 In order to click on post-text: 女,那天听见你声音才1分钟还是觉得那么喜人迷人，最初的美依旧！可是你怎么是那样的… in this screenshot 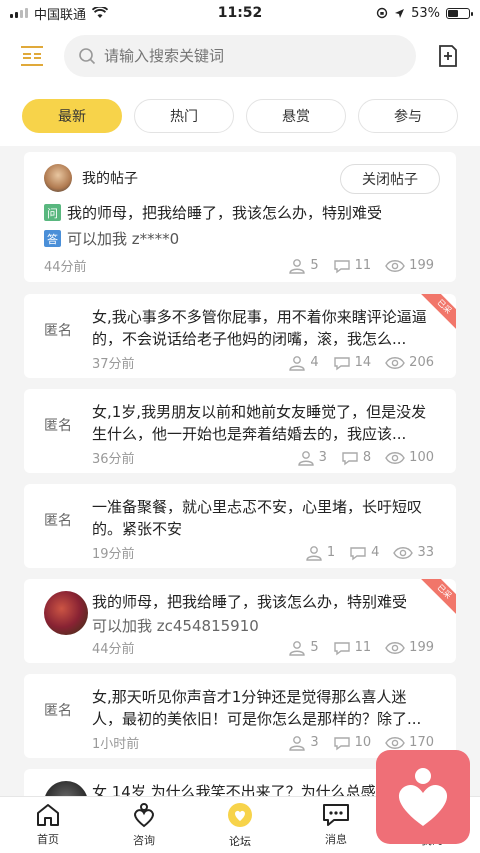, I will do `click(257, 708)`.